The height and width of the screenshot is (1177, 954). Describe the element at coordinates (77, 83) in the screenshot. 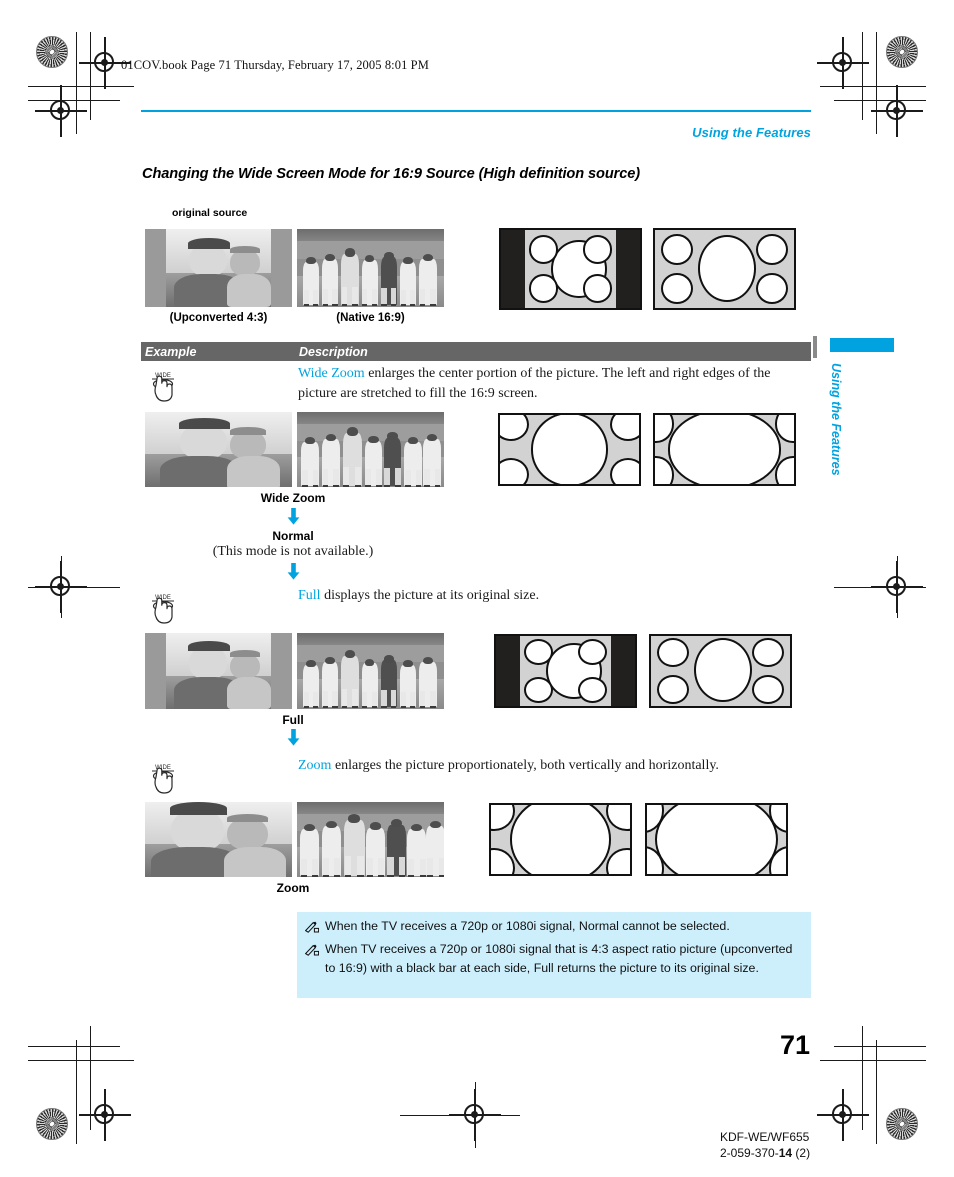

I see `crop-line-top-left-v` at that location.